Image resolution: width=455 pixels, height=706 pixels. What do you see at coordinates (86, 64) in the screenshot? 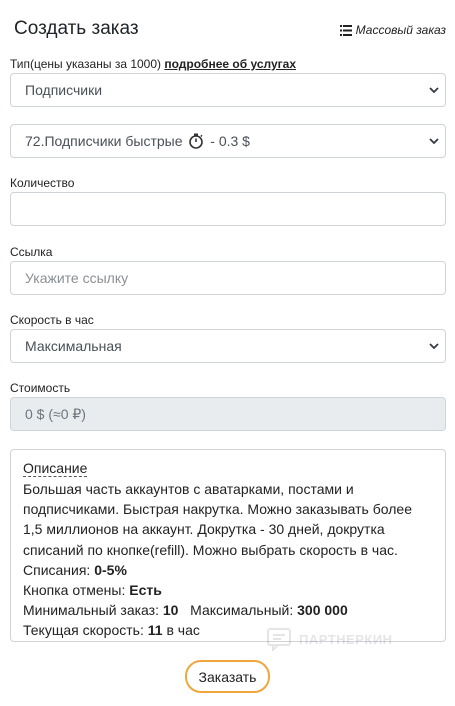
I see `type-label-text: Тип(цены указаны за 1000)` at bounding box center [86, 64].